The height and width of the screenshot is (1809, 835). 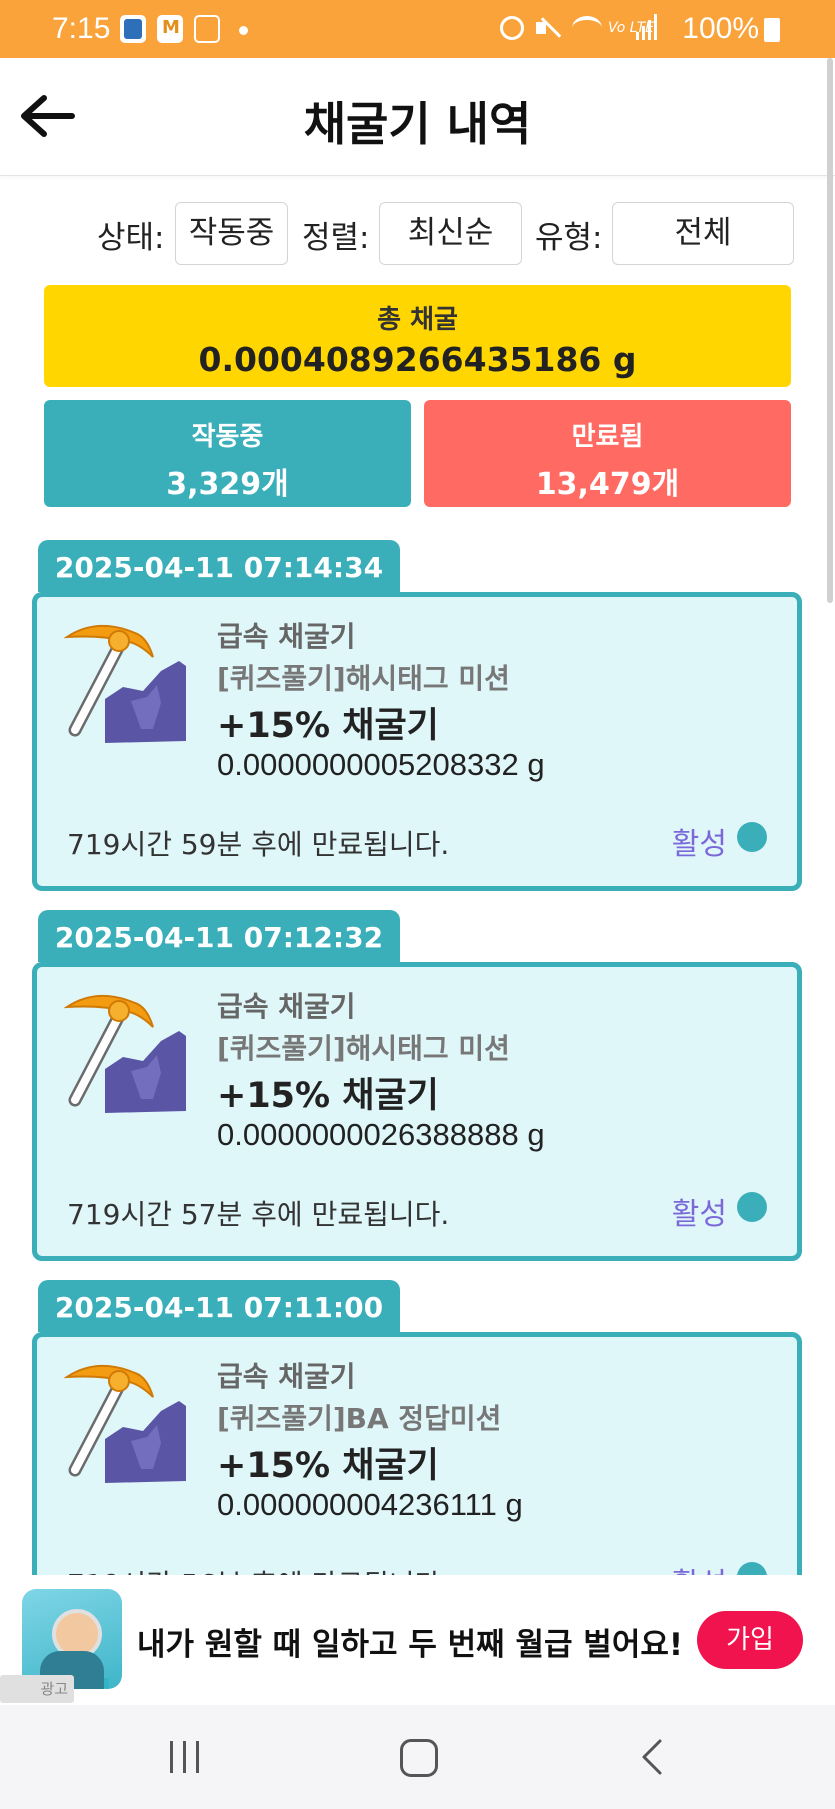 What do you see at coordinates (410, 1645) in the screenshot?
I see `ad-text: 내가 원할 때 일하고 두 번째 월급 벌어요!` at bounding box center [410, 1645].